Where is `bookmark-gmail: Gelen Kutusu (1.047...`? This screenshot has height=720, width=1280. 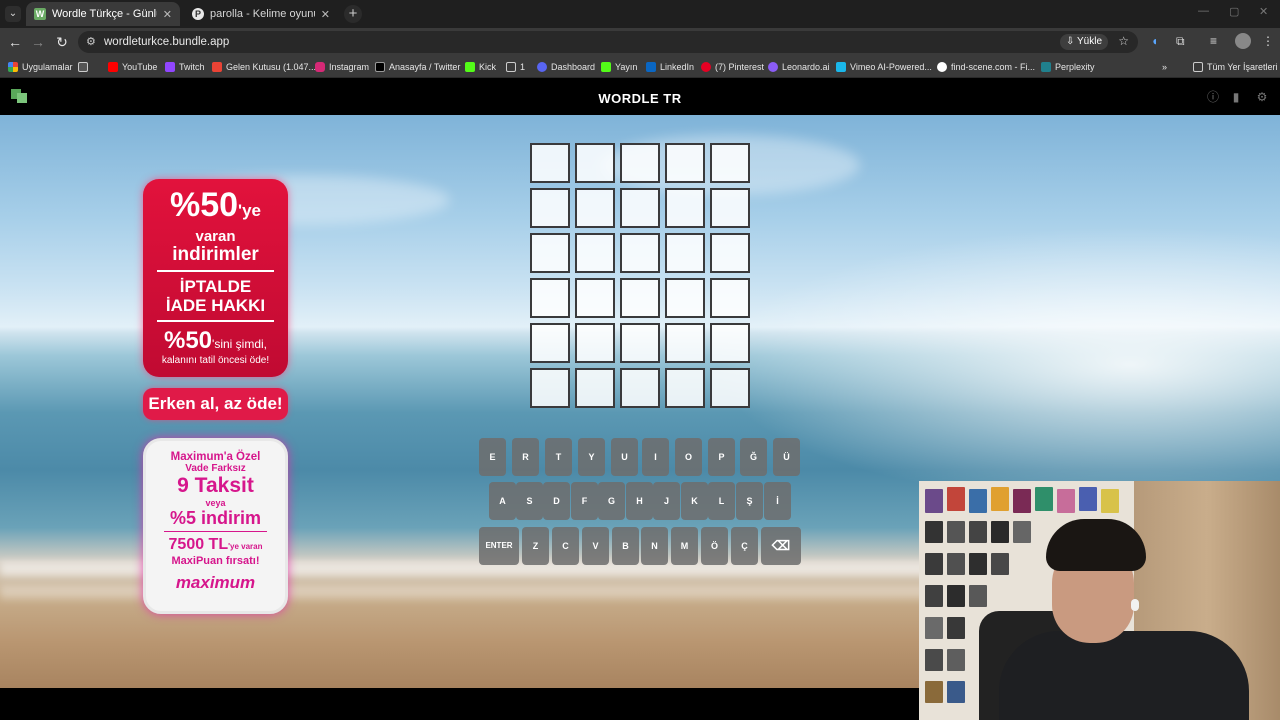
bookmark-gmail: Gelen Kutusu (1.047... is located at coordinates (264, 67).